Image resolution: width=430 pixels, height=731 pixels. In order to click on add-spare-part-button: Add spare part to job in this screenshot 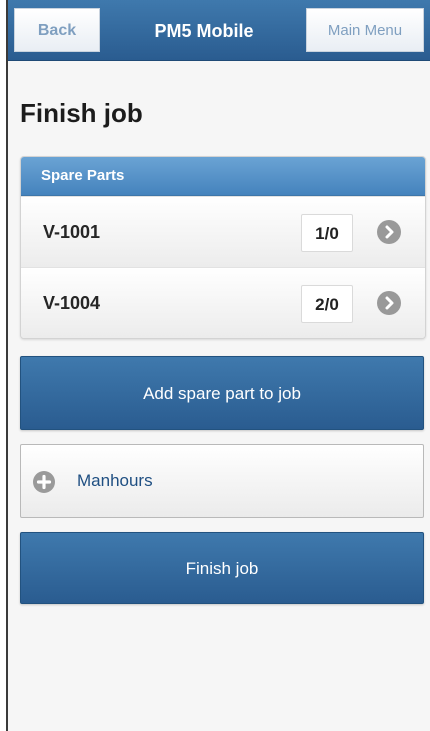, I will do `click(222, 393)`.